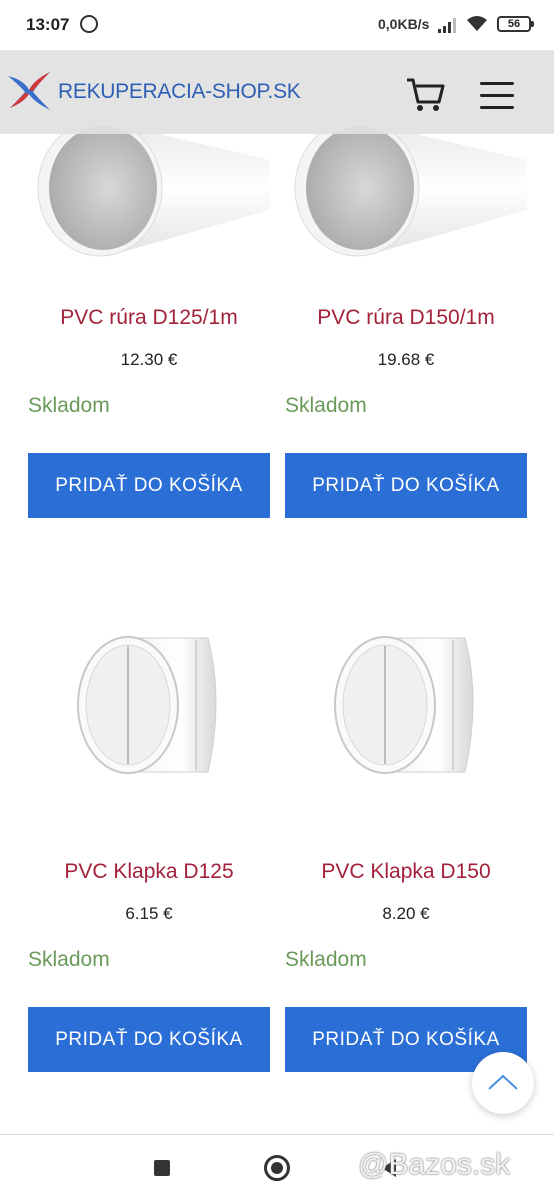 The height and width of the screenshot is (1200, 554). What do you see at coordinates (497, 95) in the screenshot?
I see `hamburger-menu-icon` at bounding box center [497, 95].